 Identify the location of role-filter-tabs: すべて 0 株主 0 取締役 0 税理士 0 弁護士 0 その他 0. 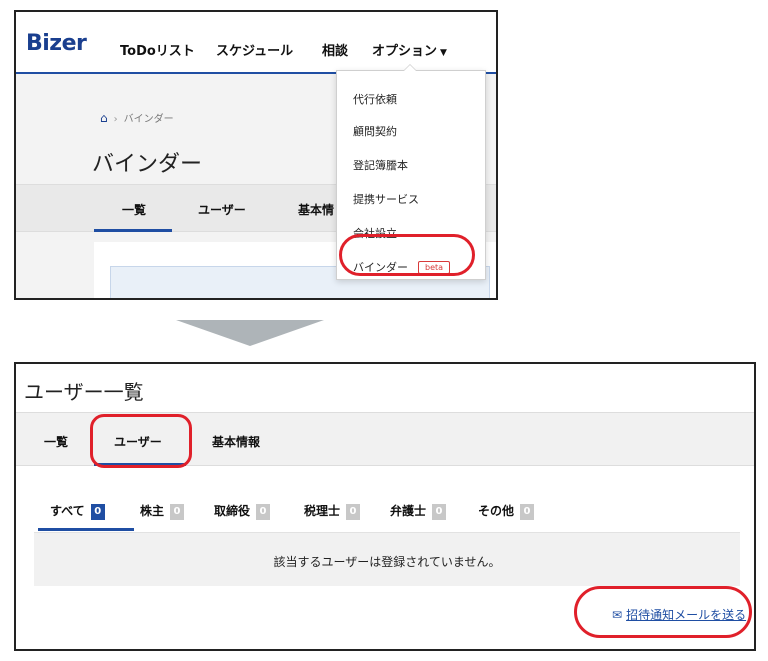
(393, 516).